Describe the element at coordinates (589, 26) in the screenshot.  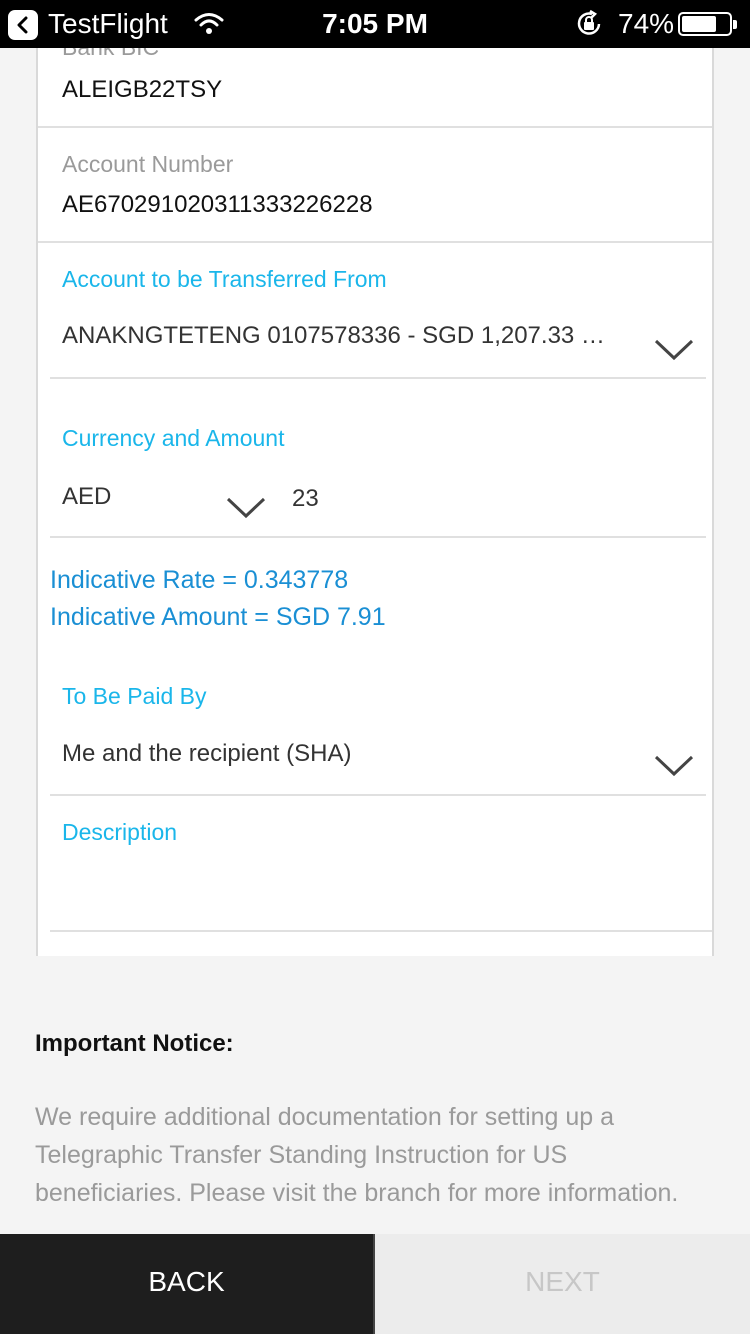
I see `orientation-lock-icon` at that location.